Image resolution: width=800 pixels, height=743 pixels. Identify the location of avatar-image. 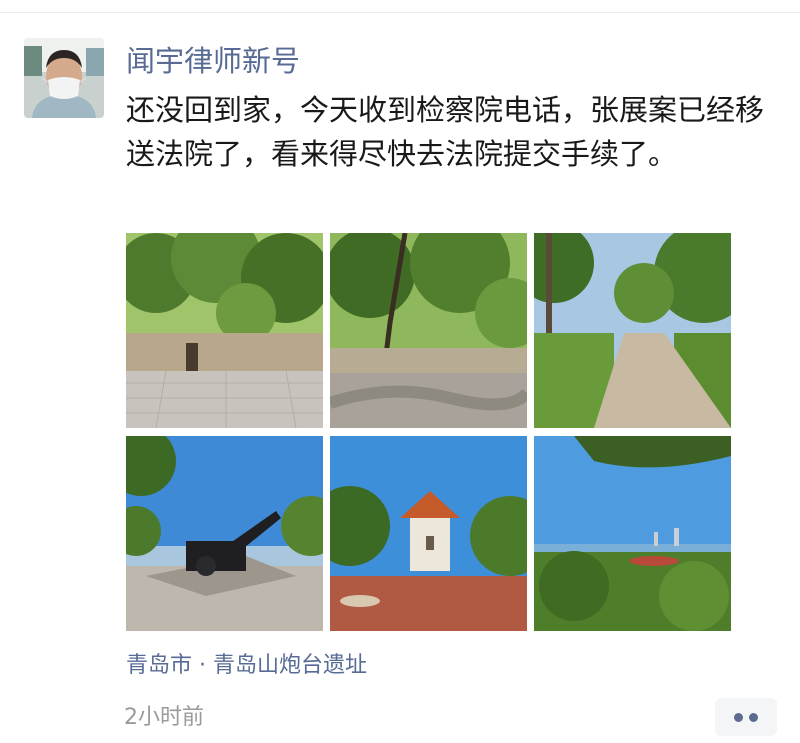
(64, 78).